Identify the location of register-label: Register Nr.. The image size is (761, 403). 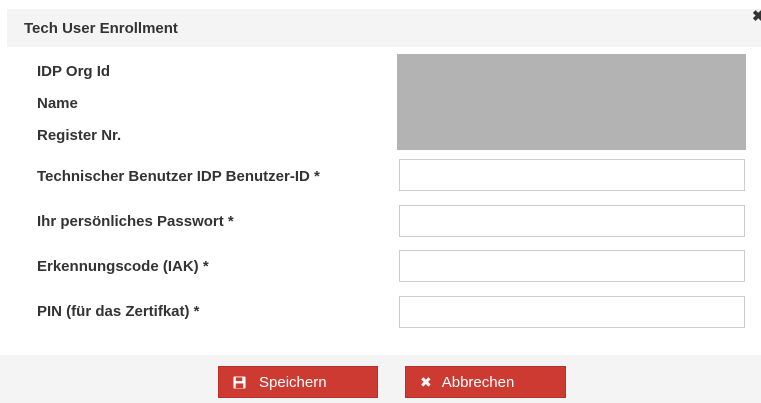
(79, 135).